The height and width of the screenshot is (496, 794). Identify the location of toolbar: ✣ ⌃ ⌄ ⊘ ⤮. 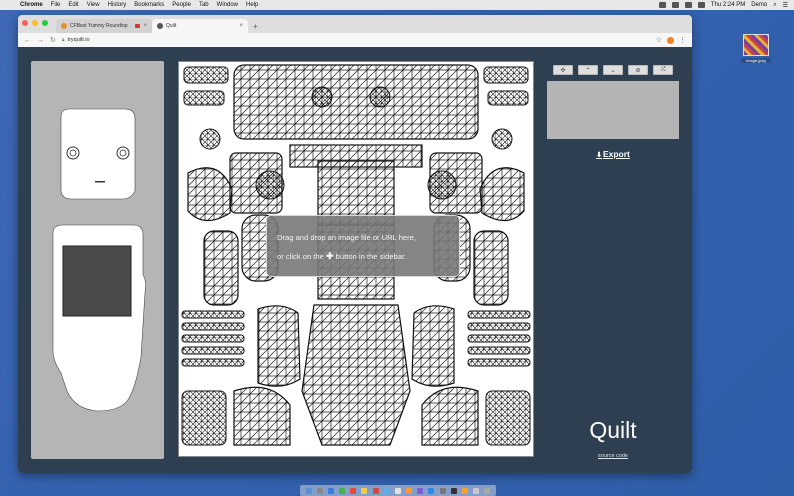
(613, 70).